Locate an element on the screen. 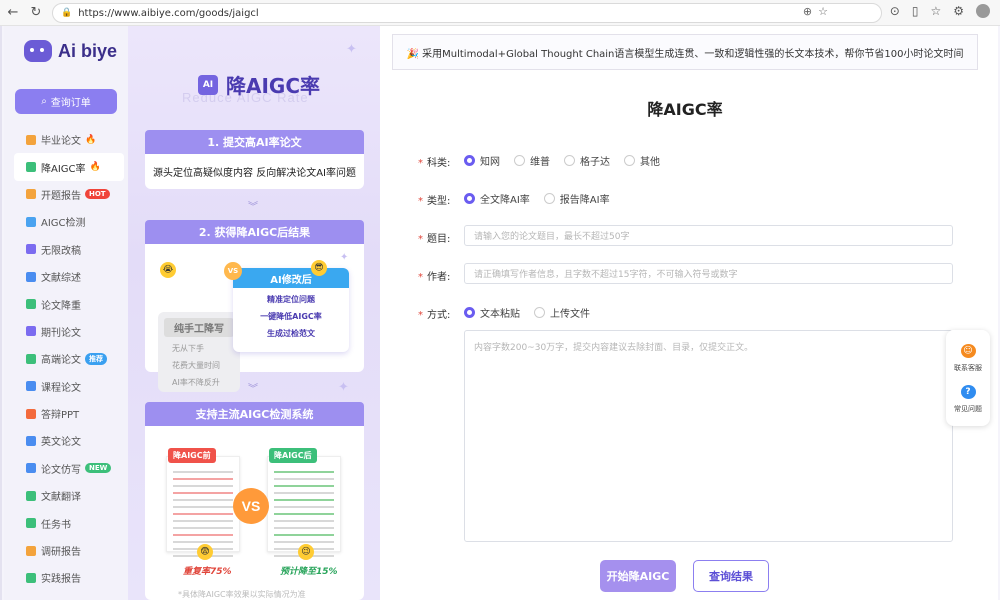  sidebar-item-label: 答辩PPT is located at coordinates (60, 416).